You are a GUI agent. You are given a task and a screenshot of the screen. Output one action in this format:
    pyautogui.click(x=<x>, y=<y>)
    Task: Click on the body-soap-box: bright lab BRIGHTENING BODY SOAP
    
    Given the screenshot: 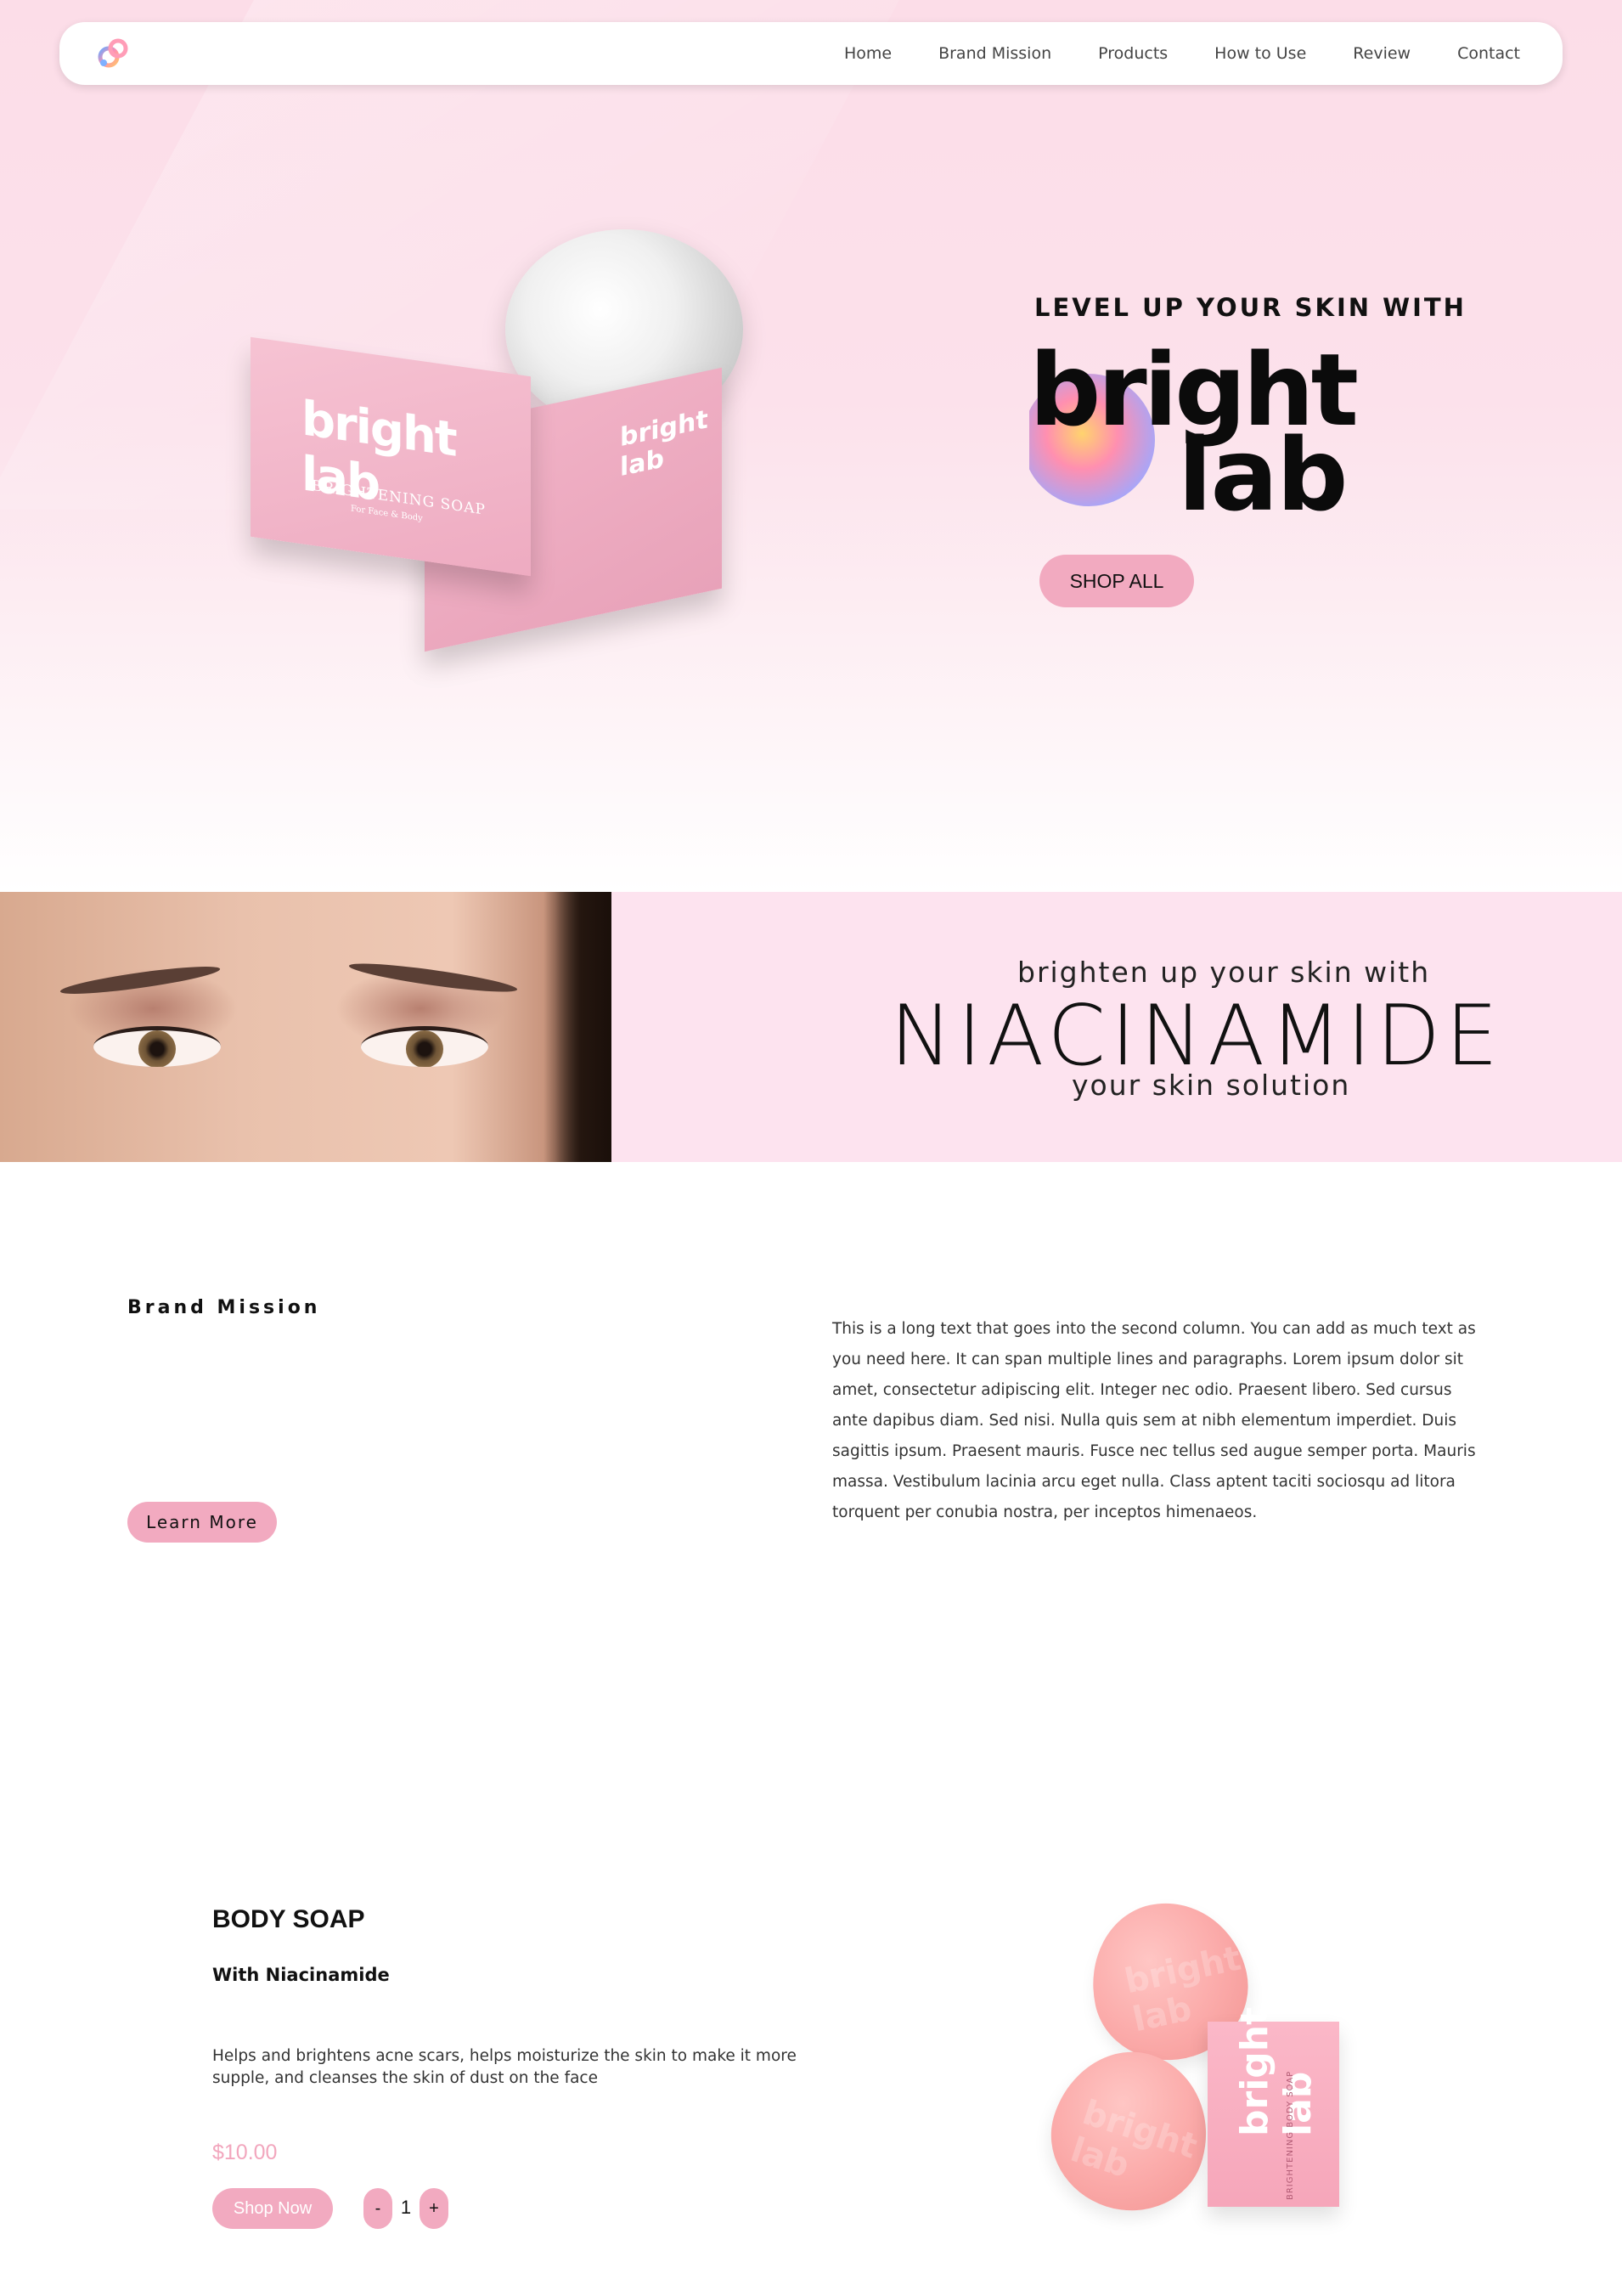 What is the action you would take?
    pyautogui.click(x=1273, y=2107)
    